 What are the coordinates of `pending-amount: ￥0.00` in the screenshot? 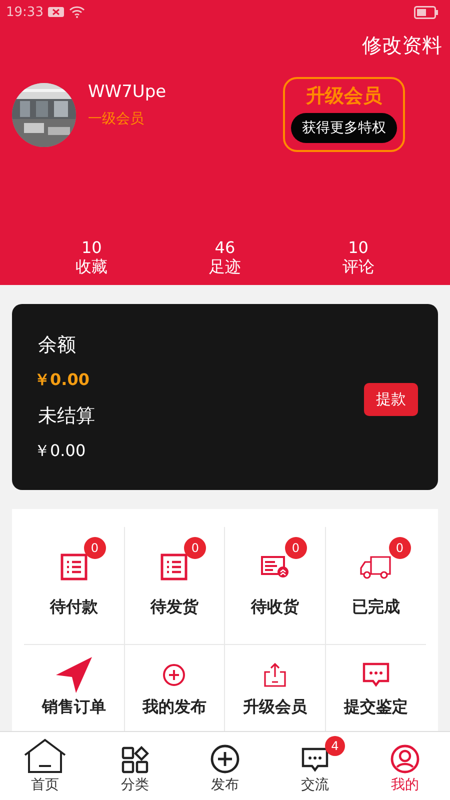 It's located at (60, 451).